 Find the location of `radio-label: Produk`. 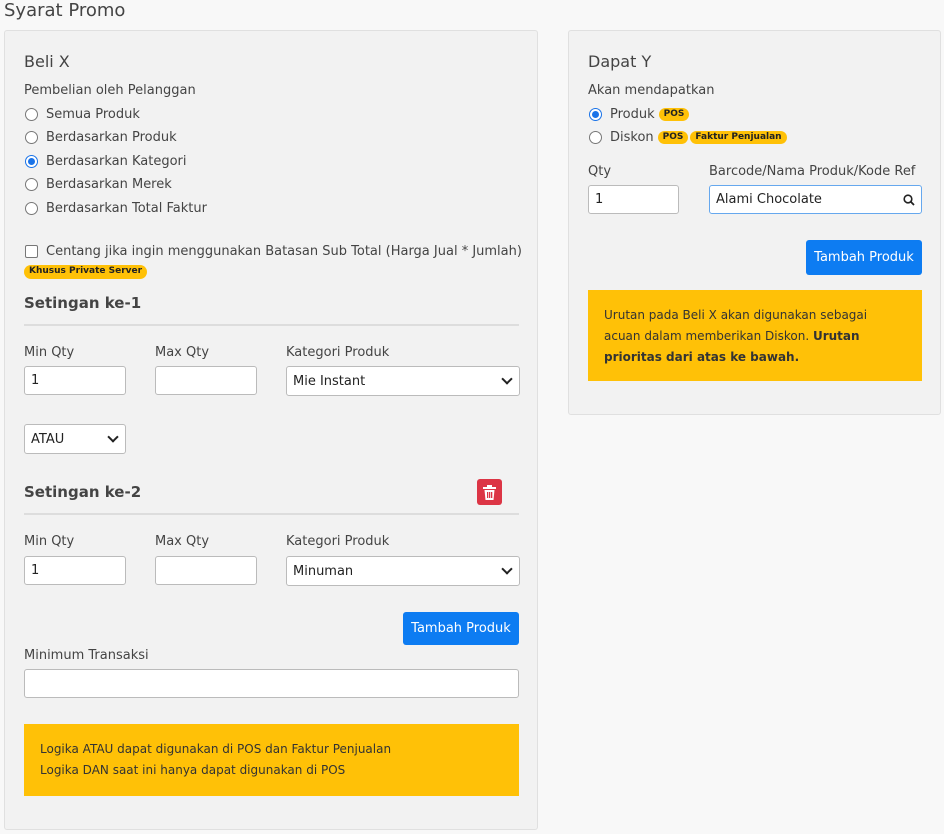

radio-label: Produk is located at coordinates (632, 114).